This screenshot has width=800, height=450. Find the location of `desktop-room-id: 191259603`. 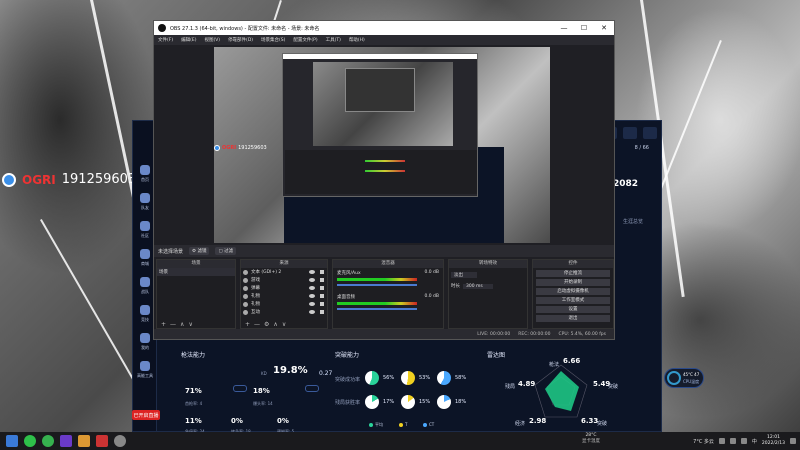

desktop-room-id: 191259603 is located at coordinates (99, 179).